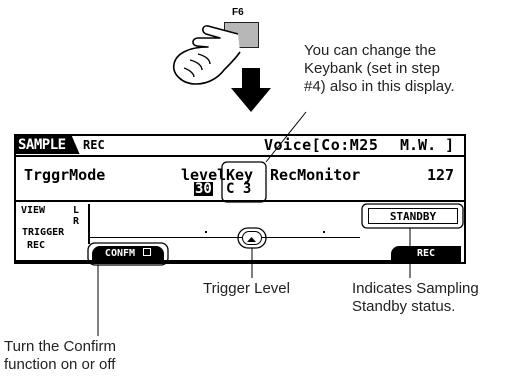  I want to click on standby-callout-line-1: Indicates Sampling, so click(415, 288).